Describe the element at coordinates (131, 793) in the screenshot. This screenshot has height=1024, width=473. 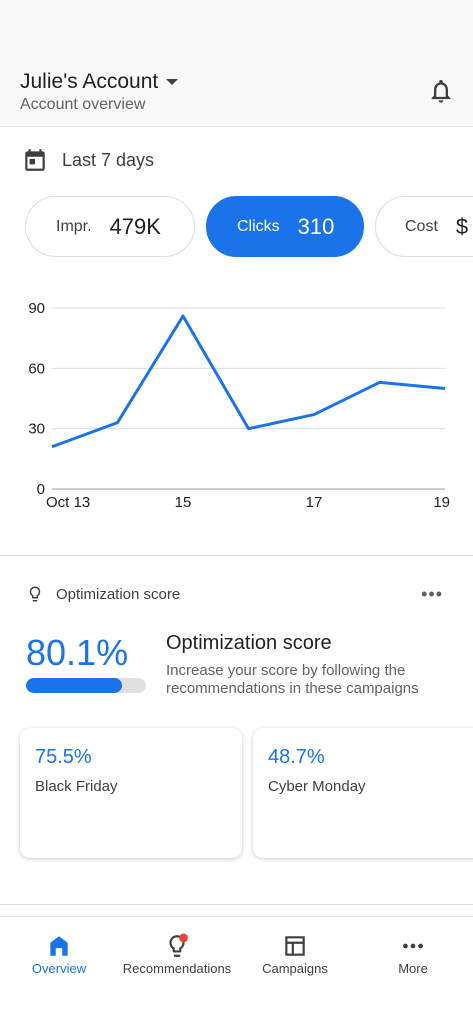
I see `campaign-card-black-friday: 75.5% Black Friday` at that location.